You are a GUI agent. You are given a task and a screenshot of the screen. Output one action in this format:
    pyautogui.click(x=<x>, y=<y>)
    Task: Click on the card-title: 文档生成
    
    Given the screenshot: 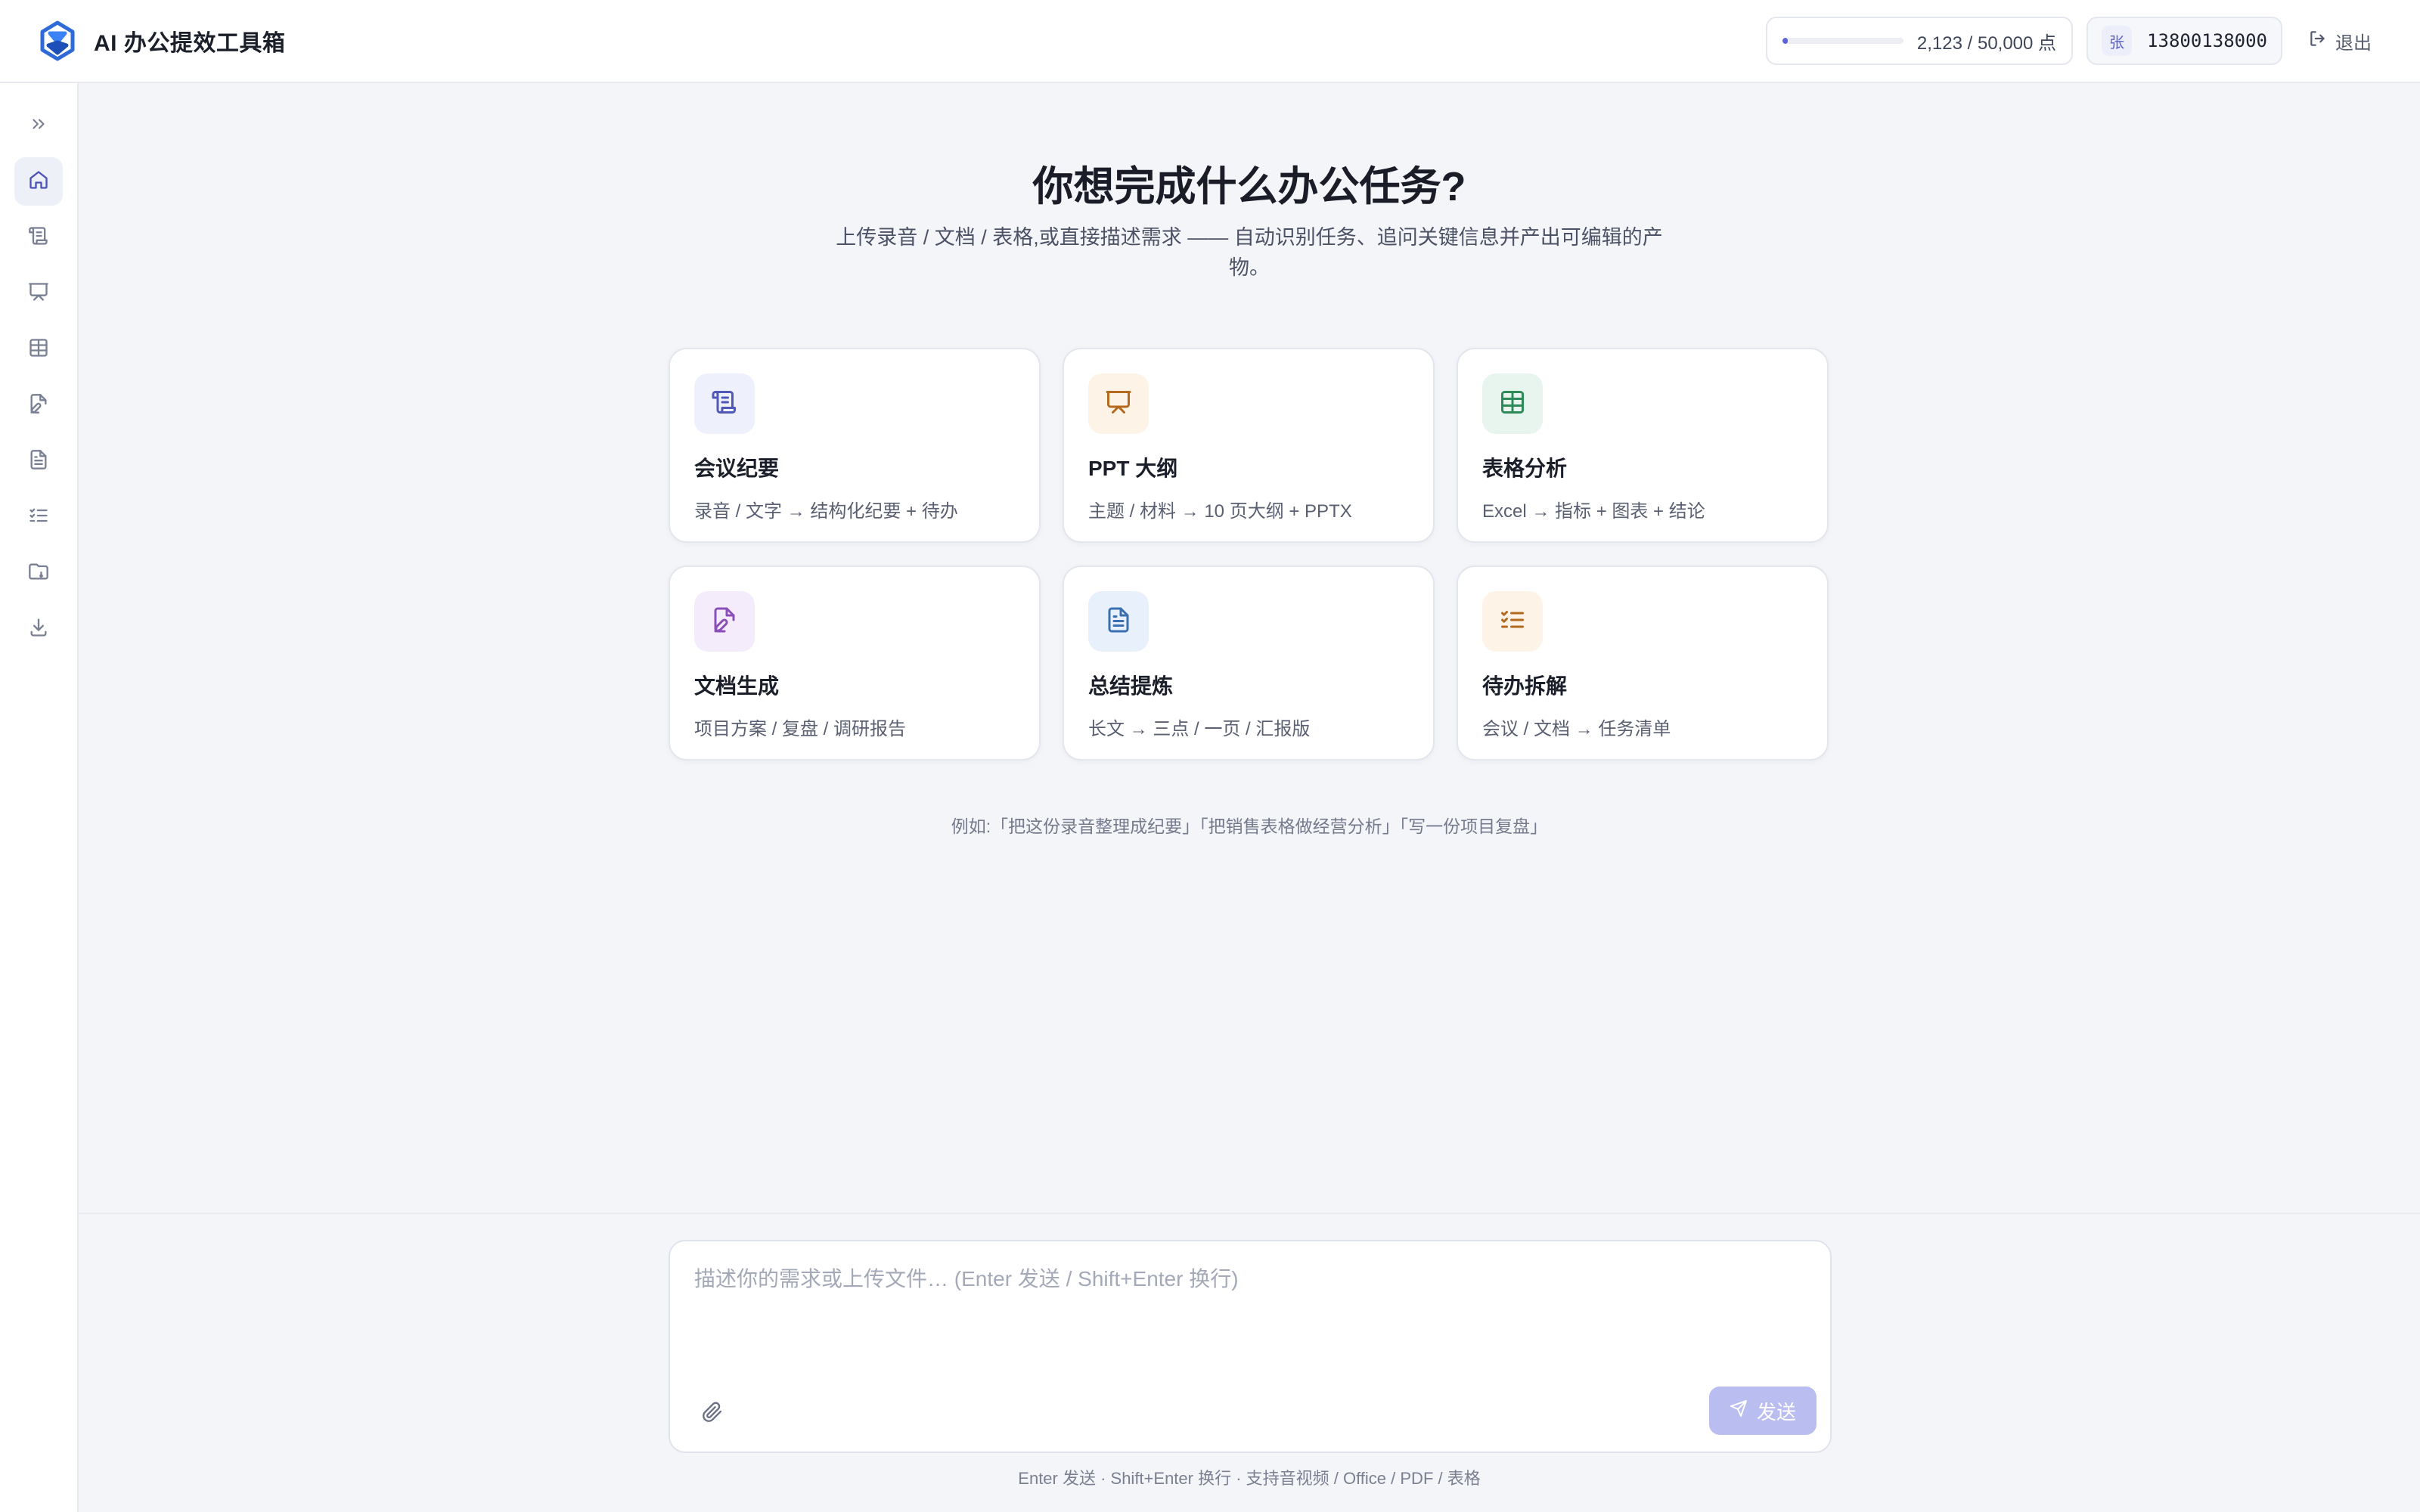 What is the action you would take?
    pyautogui.click(x=737, y=686)
    